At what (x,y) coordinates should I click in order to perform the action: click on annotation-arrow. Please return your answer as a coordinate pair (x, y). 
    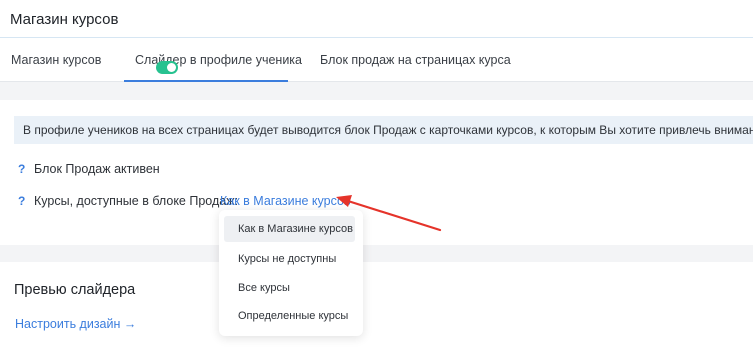
    Looking at the image, I should click on (389, 213).